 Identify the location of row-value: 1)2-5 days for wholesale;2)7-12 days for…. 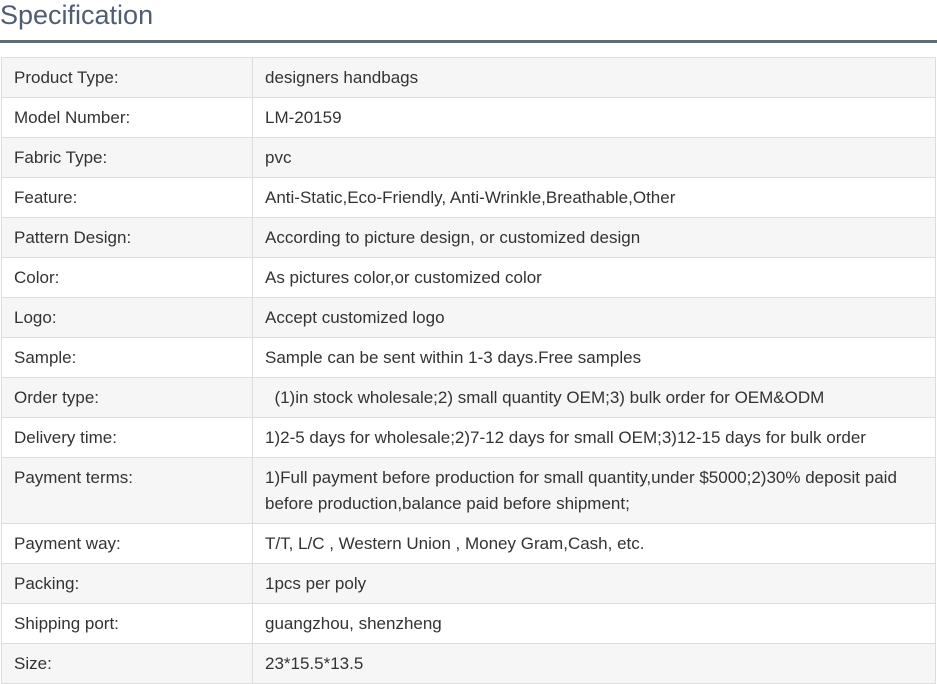
(594, 437).